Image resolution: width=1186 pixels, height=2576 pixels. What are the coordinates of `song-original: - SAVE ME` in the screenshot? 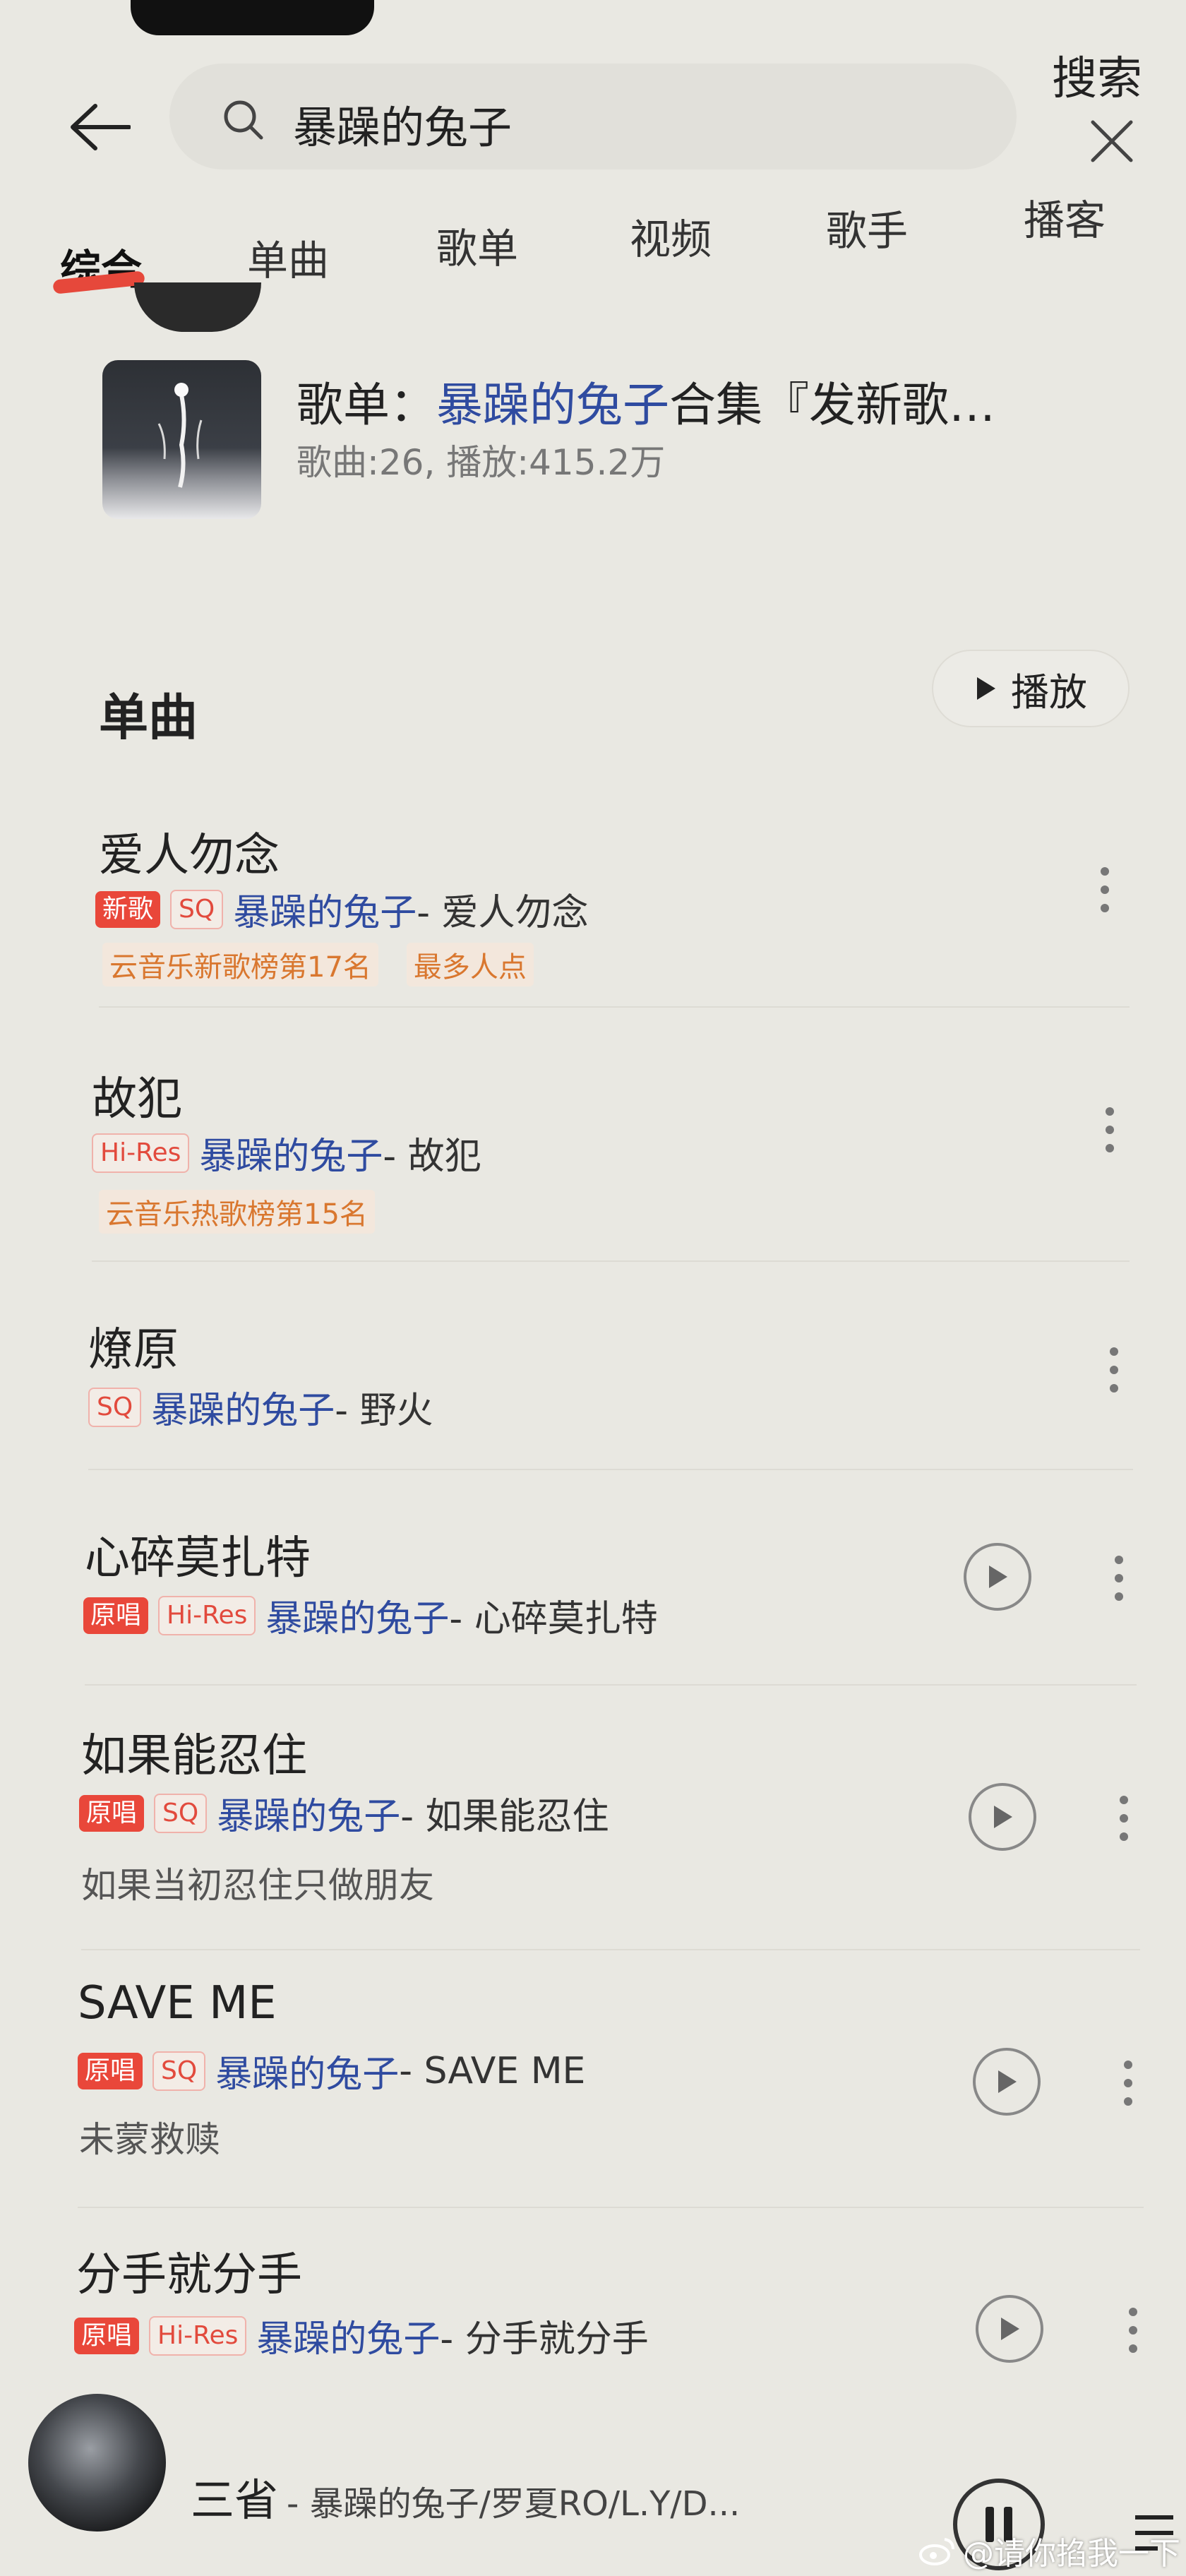 It's located at (492, 2070).